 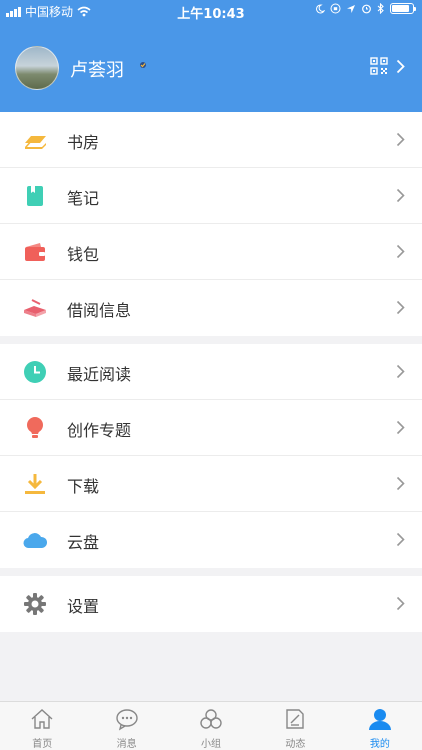 I want to click on menu-item-lightbulb: 创作专题, so click(x=211, y=428).